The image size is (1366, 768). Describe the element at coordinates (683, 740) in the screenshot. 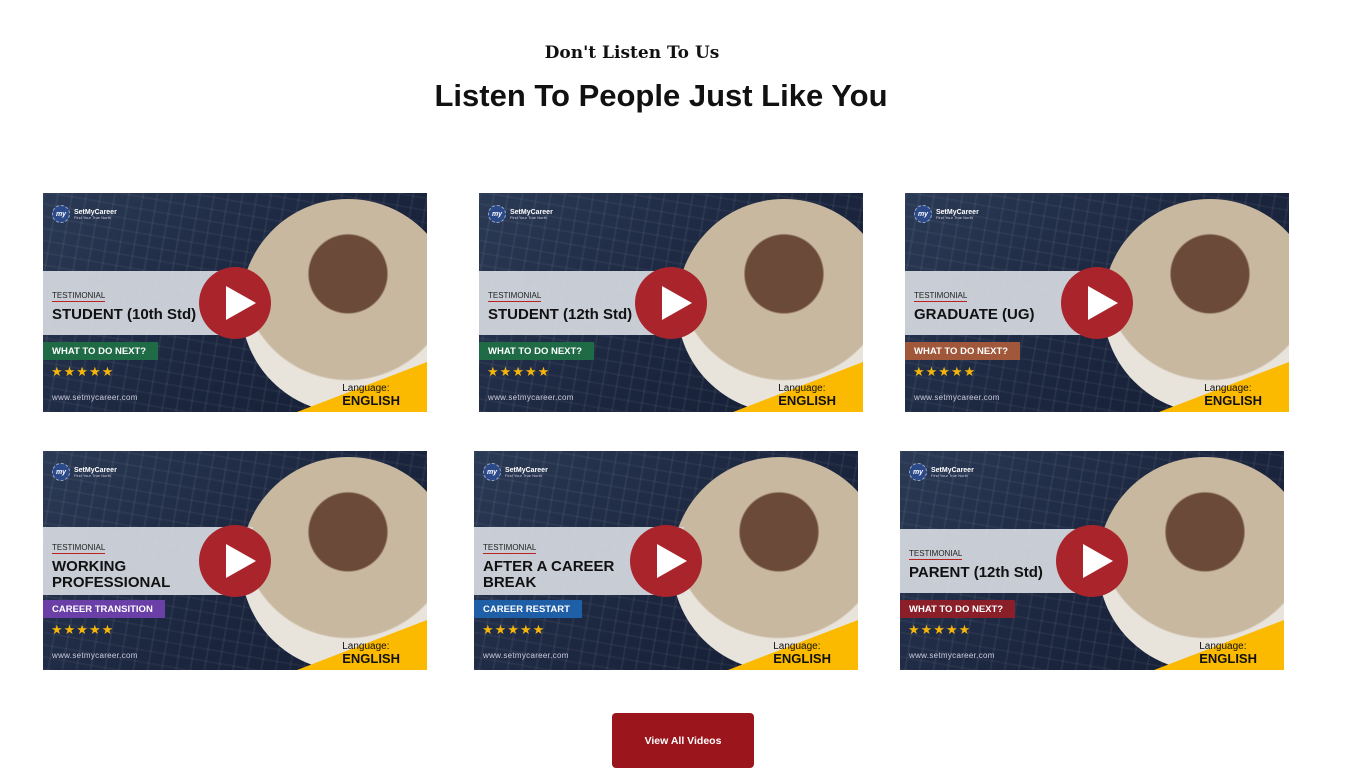

I see `view-all-videos-button: View All Videos` at that location.